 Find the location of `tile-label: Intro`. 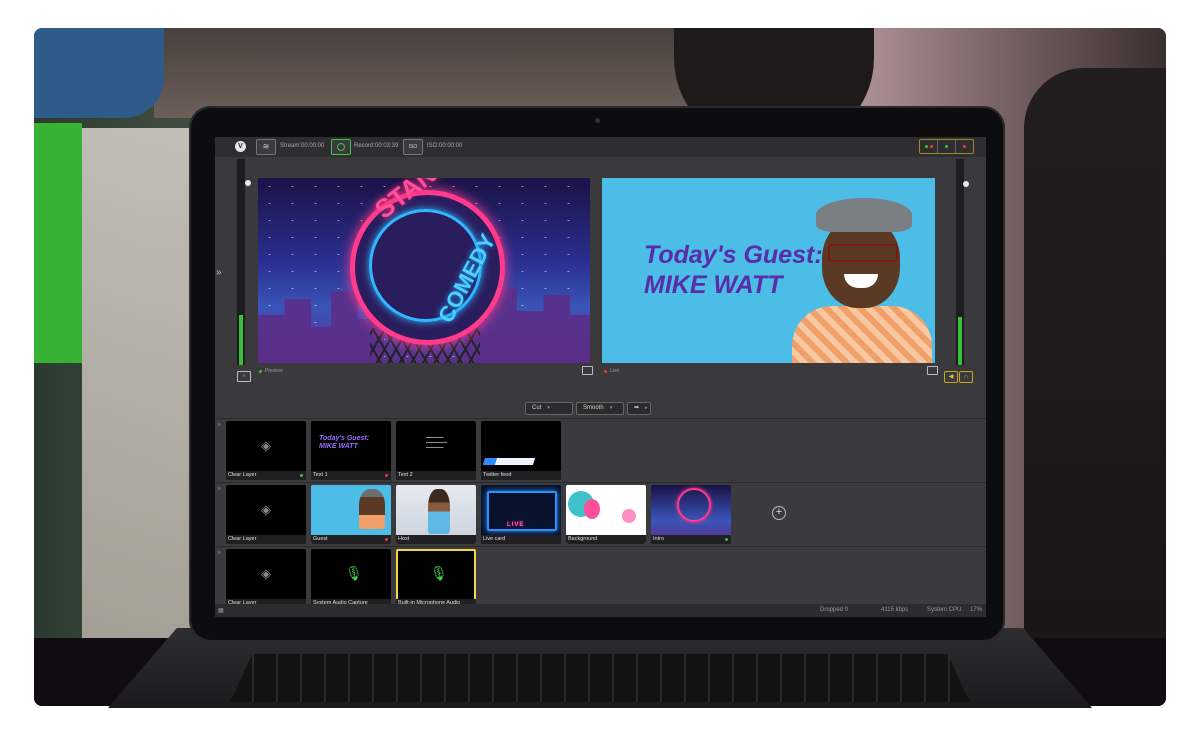

tile-label: Intro is located at coordinates (691, 539).